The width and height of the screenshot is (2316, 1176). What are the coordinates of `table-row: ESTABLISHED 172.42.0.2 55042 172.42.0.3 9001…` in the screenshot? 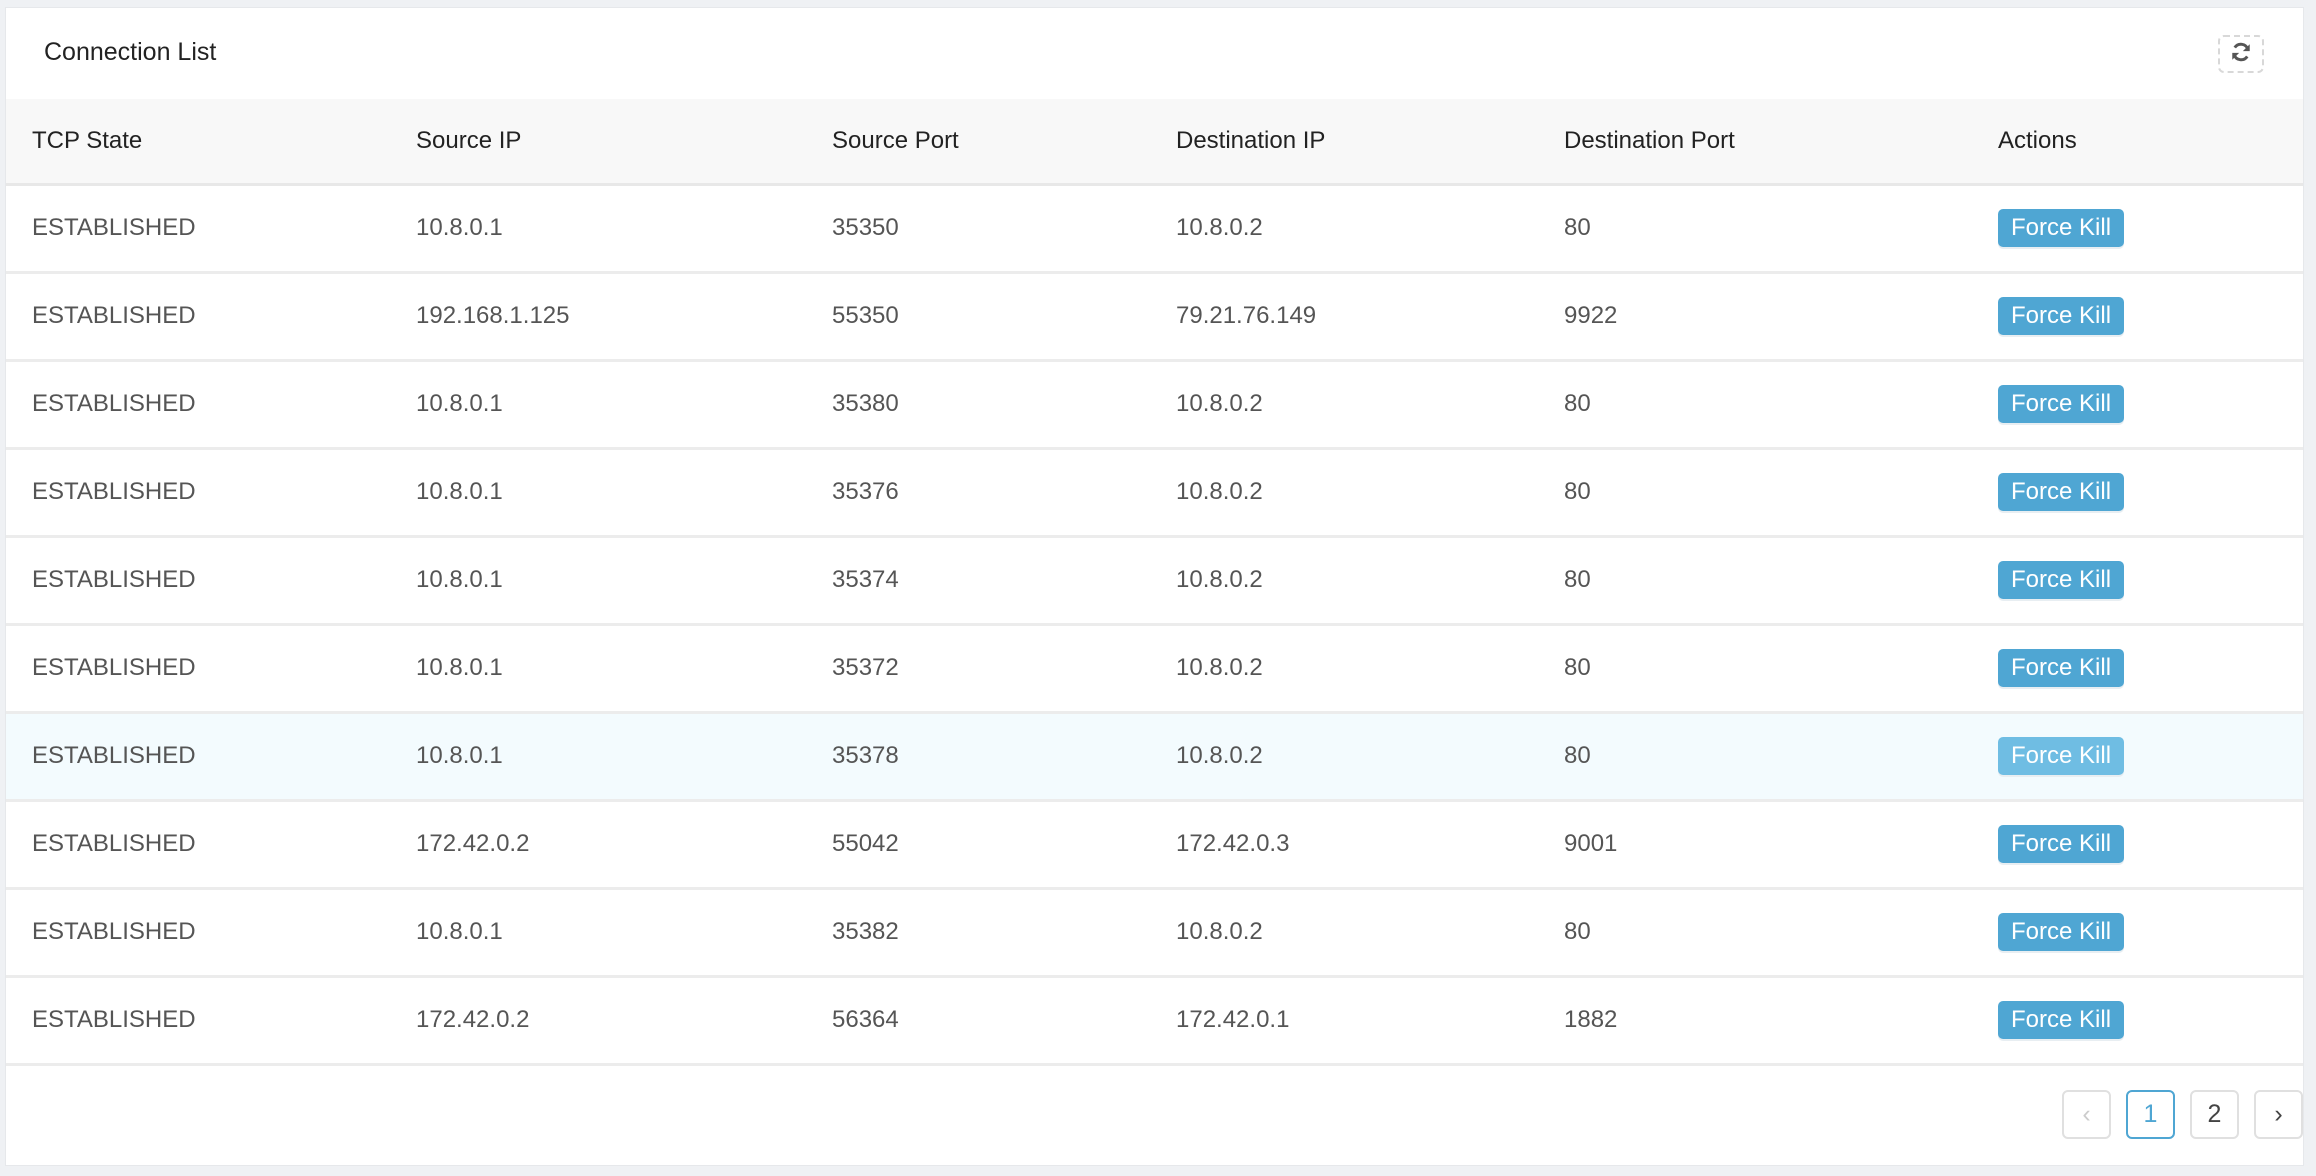 It's located at (1154, 844).